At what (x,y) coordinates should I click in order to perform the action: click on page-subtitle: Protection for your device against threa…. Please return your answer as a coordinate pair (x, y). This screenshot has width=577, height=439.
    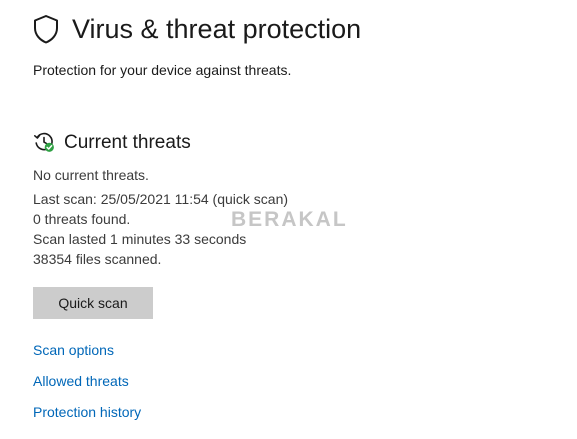
    Looking at the image, I should click on (162, 70).